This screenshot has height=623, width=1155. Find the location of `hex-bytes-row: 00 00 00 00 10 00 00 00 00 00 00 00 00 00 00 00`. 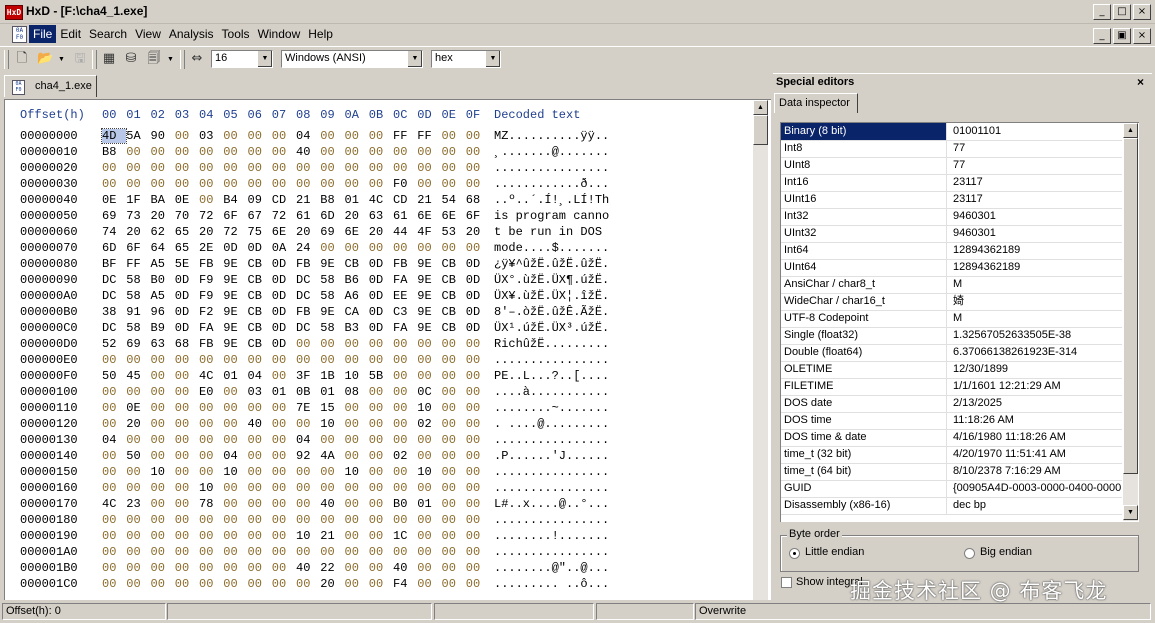

hex-bytes-row: 00 00 00 00 10 00 00 00 00 00 00 00 00 00 00 00 is located at coordinates (296, 488).